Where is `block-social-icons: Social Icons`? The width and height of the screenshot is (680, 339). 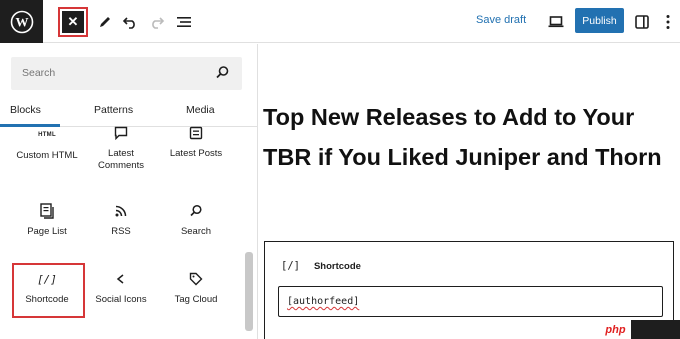
block-social-icons: Social Icons is located at coordinates (121, 287).